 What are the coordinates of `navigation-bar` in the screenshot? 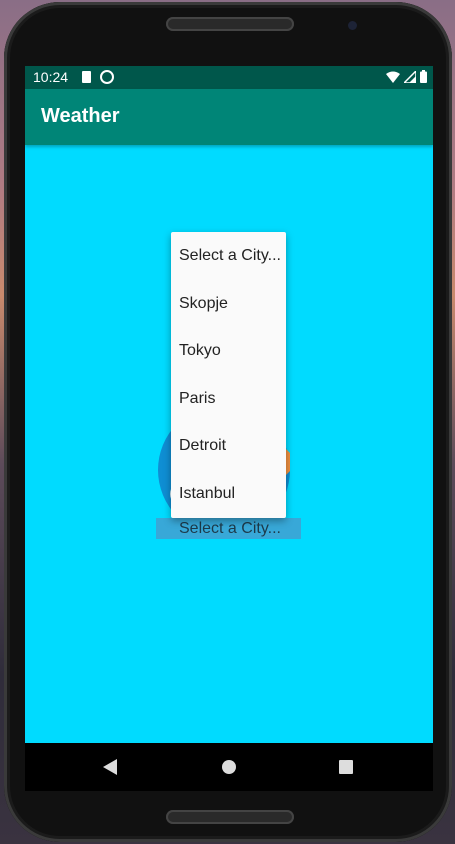 It's located at (229, 767).